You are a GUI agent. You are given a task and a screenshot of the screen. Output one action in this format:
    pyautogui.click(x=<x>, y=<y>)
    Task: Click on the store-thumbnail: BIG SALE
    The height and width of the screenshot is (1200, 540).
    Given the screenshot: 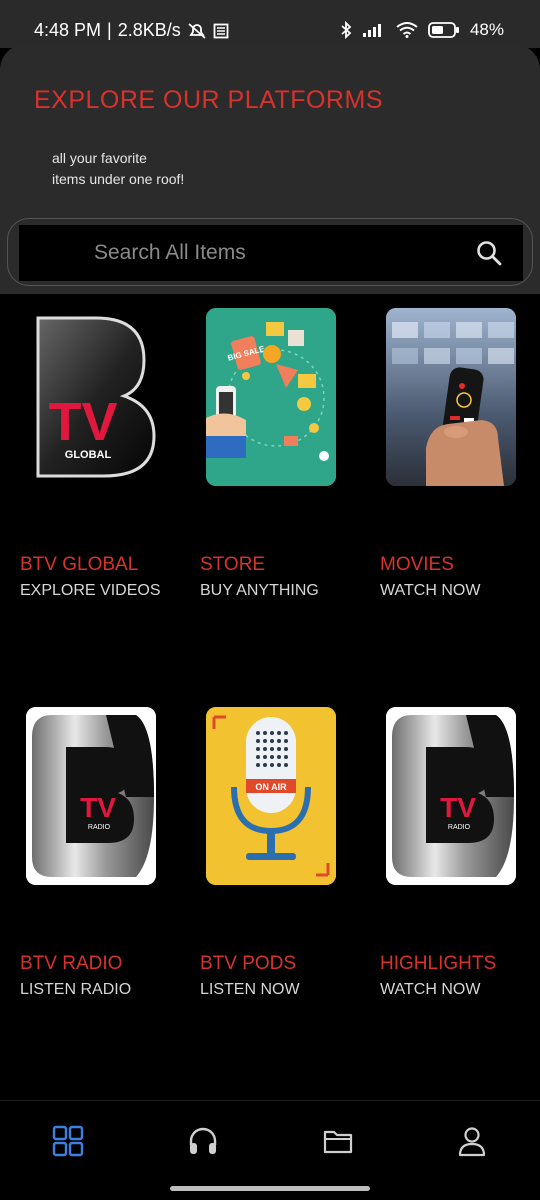 What is the action you would take?
    pyautogui.click(x=271, y=397)
    